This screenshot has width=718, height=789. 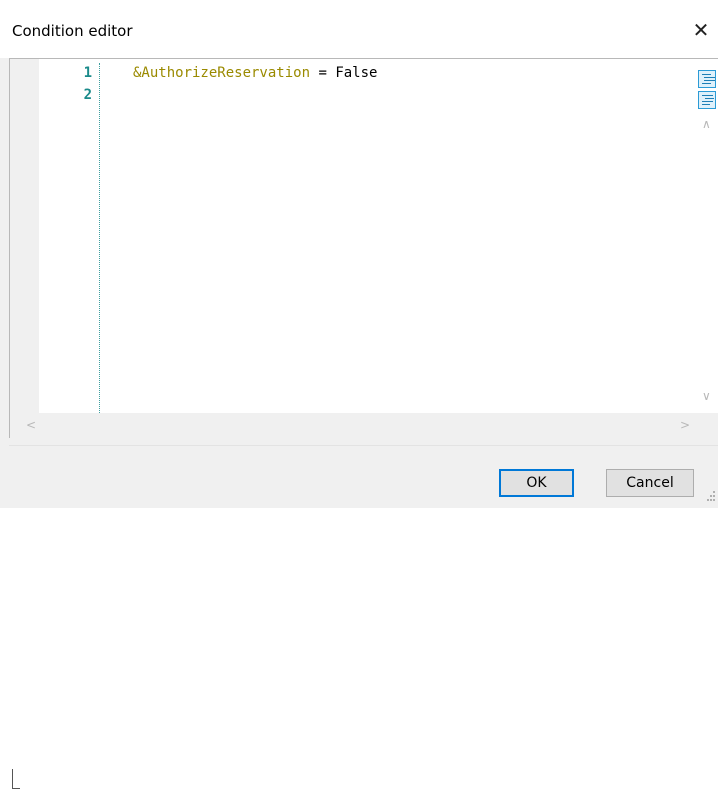 I want to click on code-line-1: &AuthorizeReservation = False, so click(x=255, y=73).